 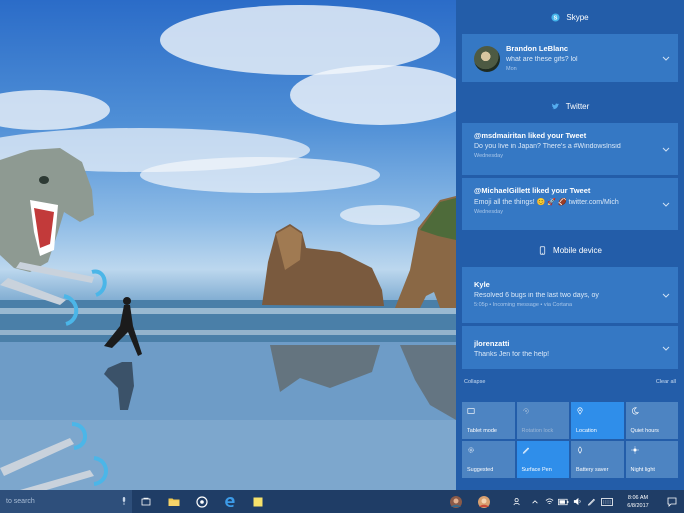 I want to click on volume-button, so click(x=577, y=501).